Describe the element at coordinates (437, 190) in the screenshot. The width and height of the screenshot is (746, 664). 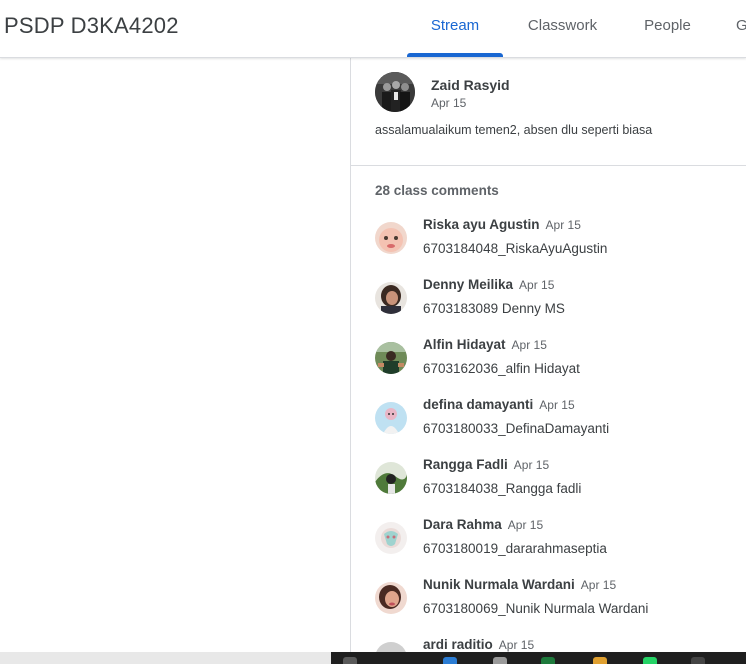
I see `class-comments-count: 28 class comments` at that location.